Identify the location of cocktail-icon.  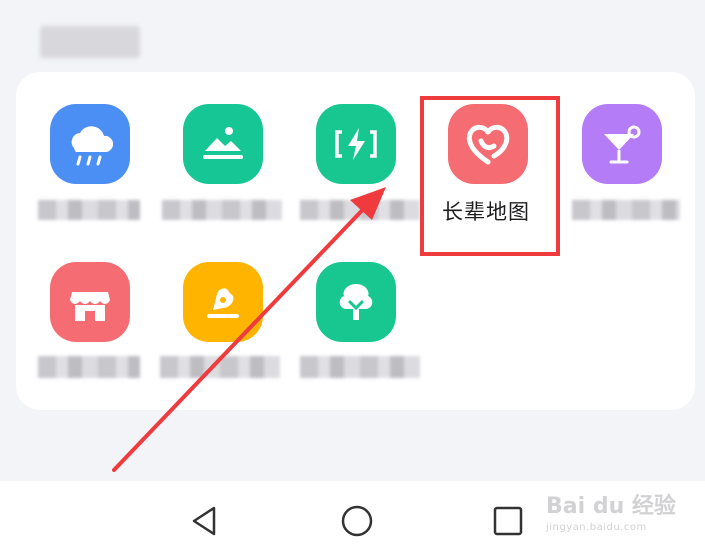
(622, 144).